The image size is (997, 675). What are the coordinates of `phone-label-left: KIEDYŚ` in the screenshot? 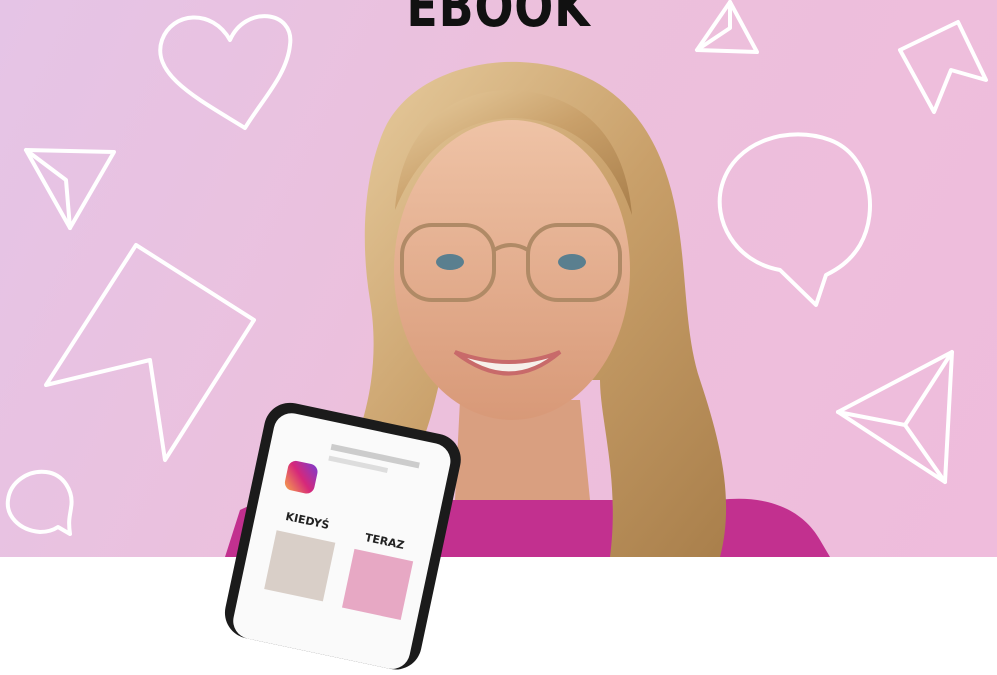 It's located at (307, 521).